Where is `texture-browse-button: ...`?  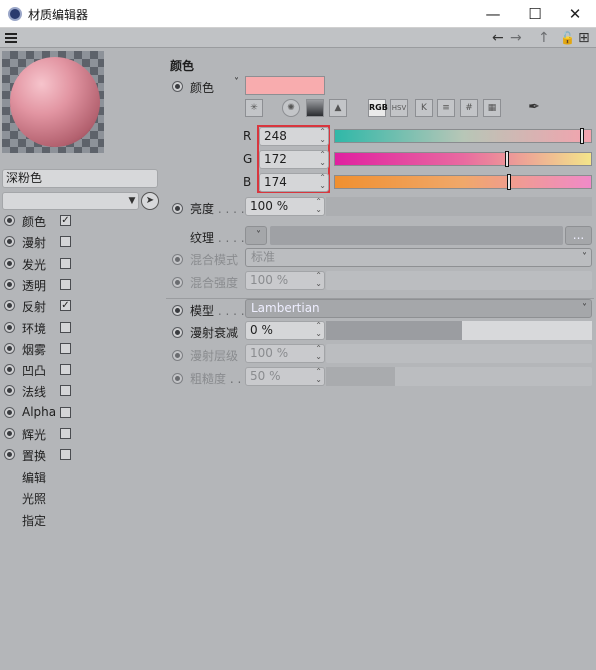 texture-browse-button: ... is located at coordinates (578, 235).